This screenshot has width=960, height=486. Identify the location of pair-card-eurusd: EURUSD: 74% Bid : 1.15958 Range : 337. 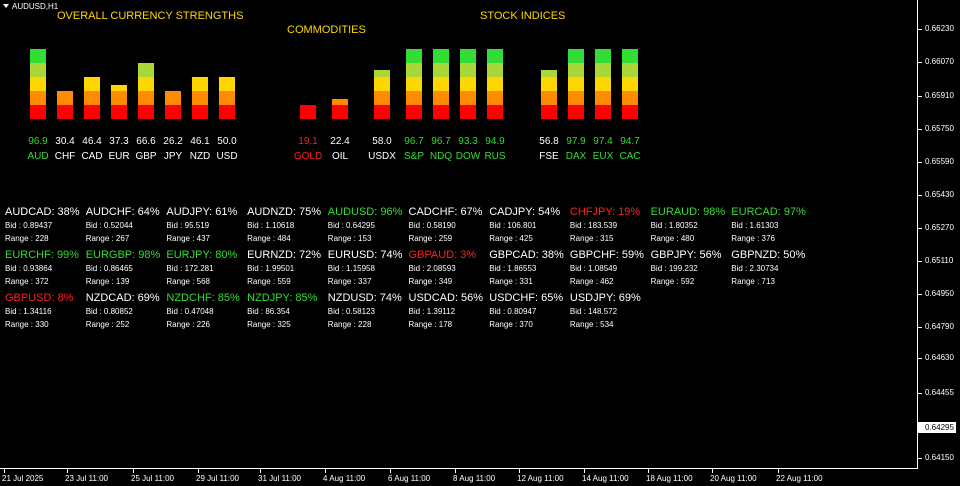
(368, 269).